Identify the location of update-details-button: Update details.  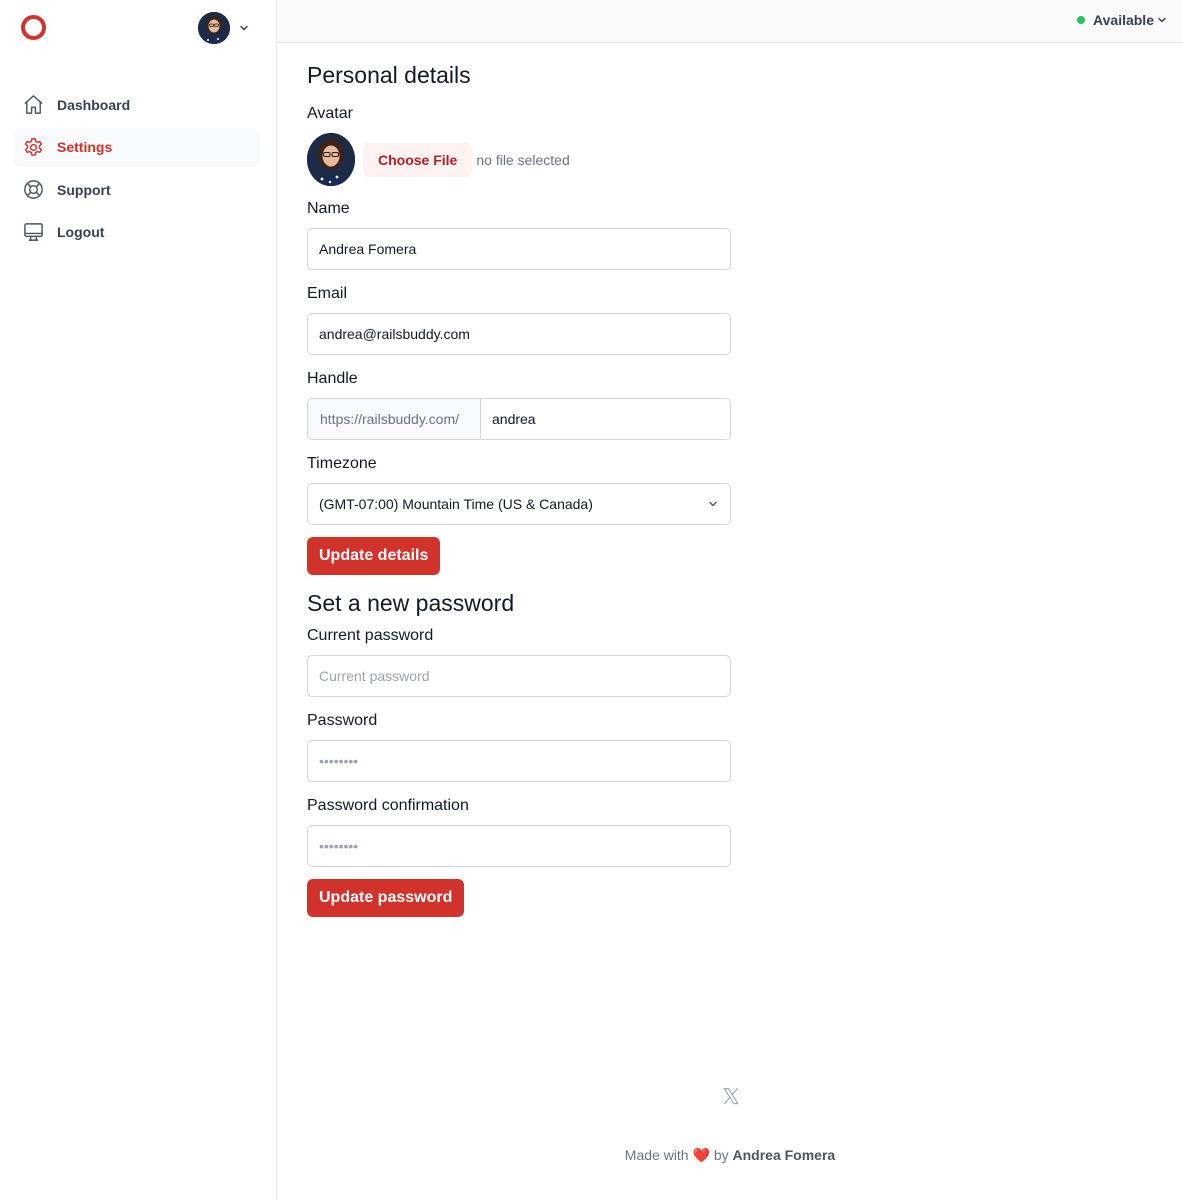
(374, 556).